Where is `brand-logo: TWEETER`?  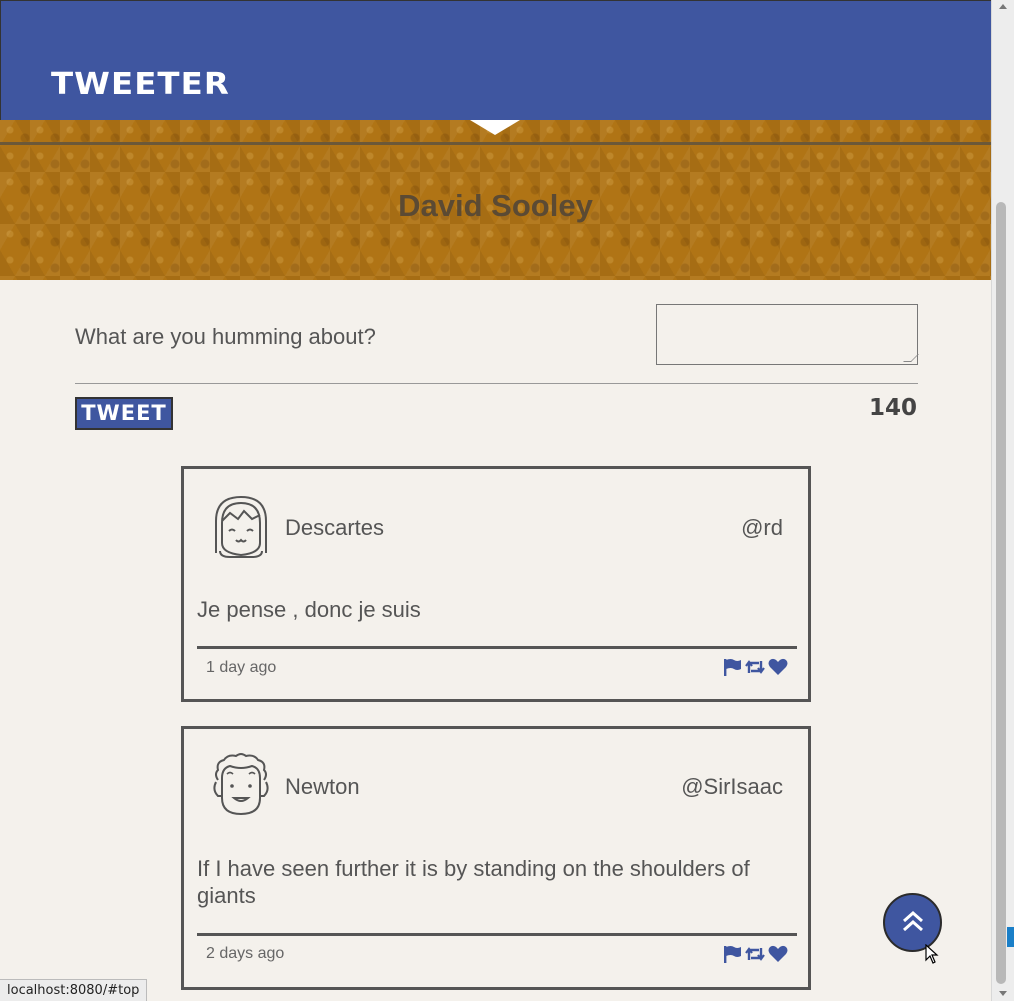 brand-logo: TWEETER is located at coordinates (140, 84).